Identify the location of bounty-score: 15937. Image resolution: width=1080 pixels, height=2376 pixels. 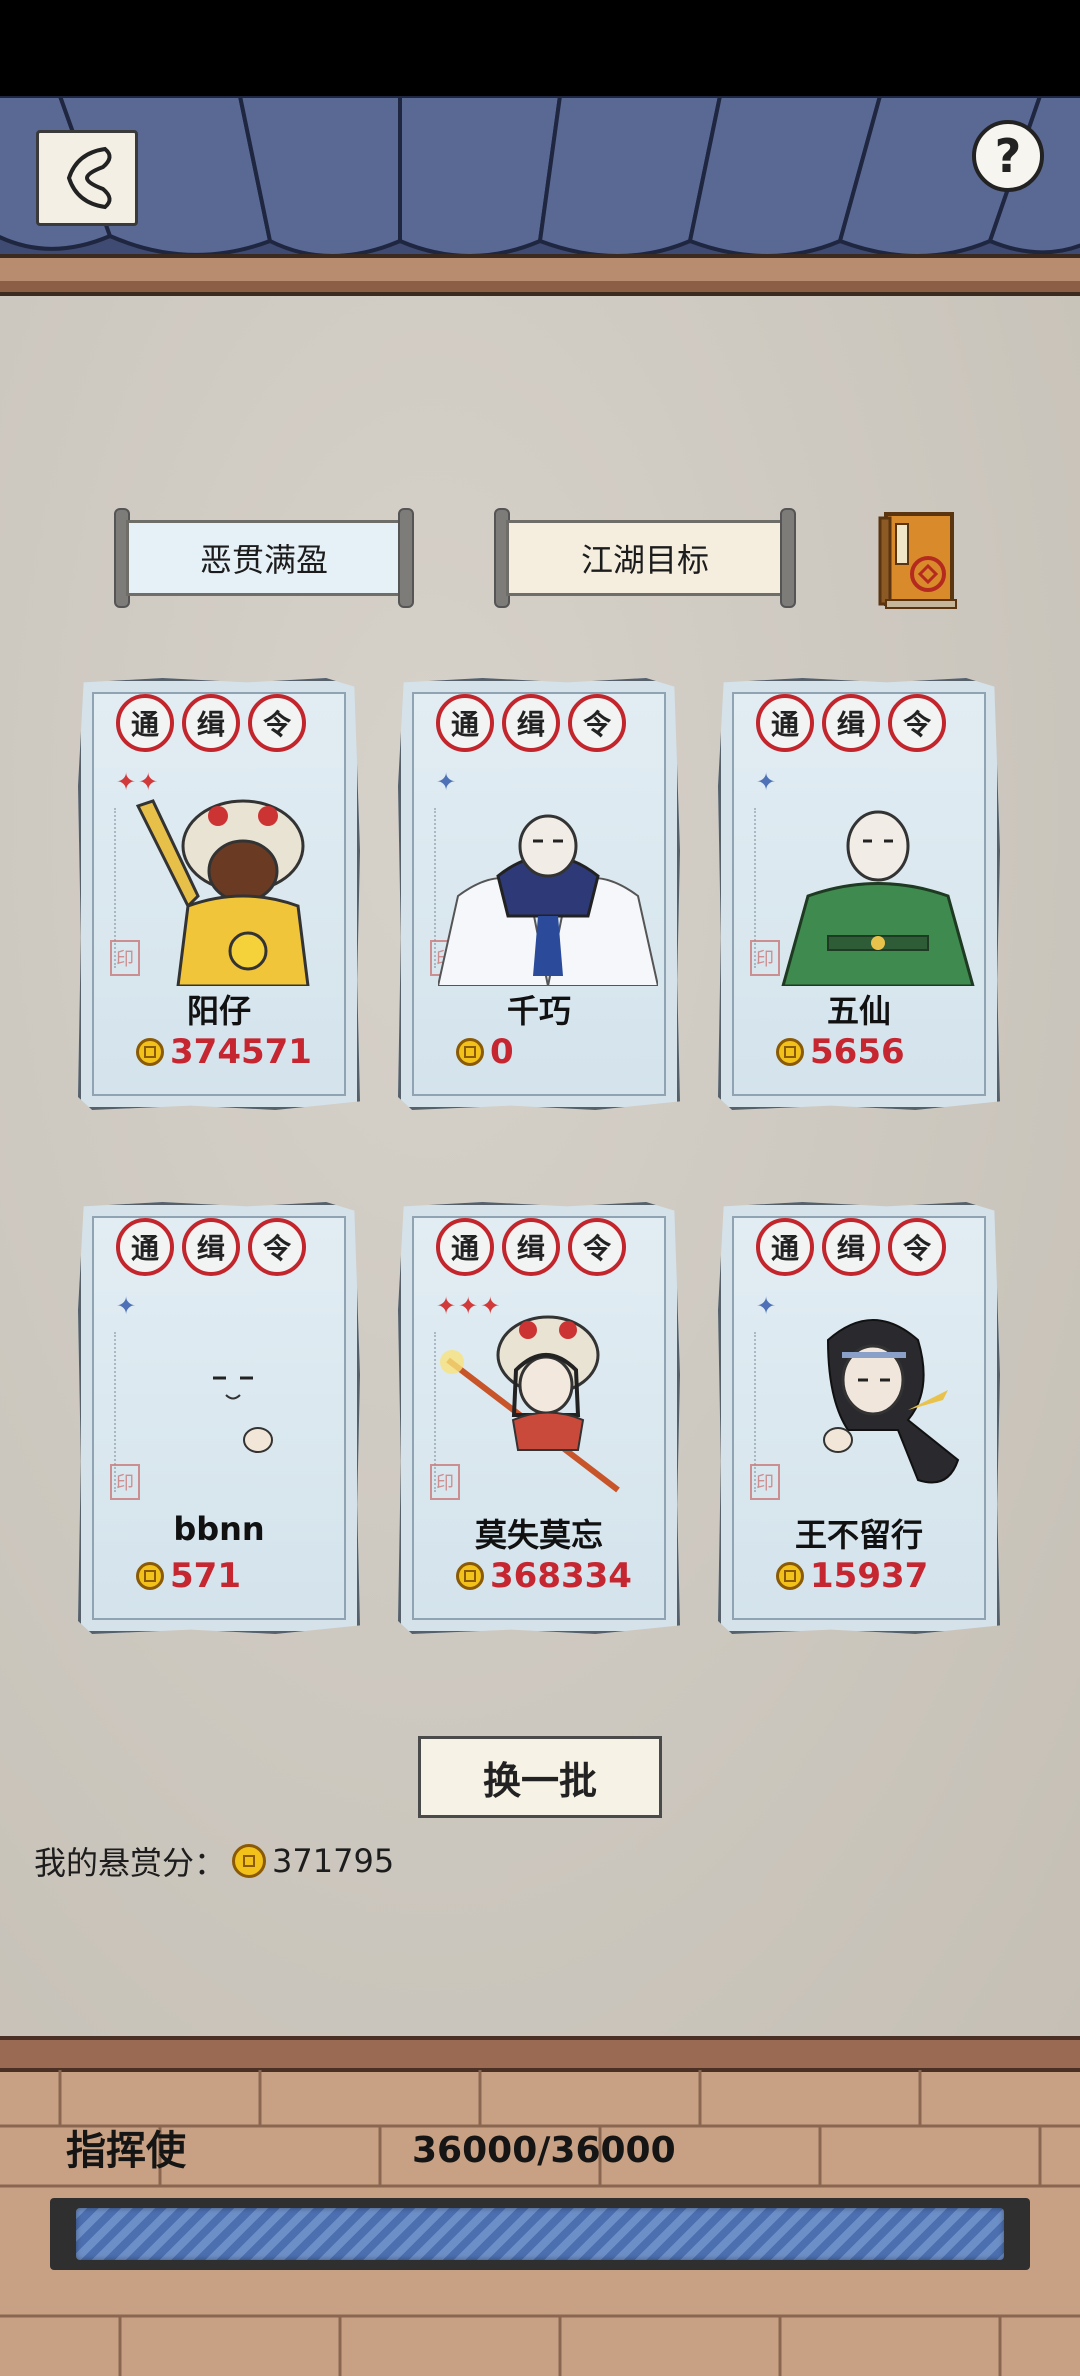
(852, 1576).